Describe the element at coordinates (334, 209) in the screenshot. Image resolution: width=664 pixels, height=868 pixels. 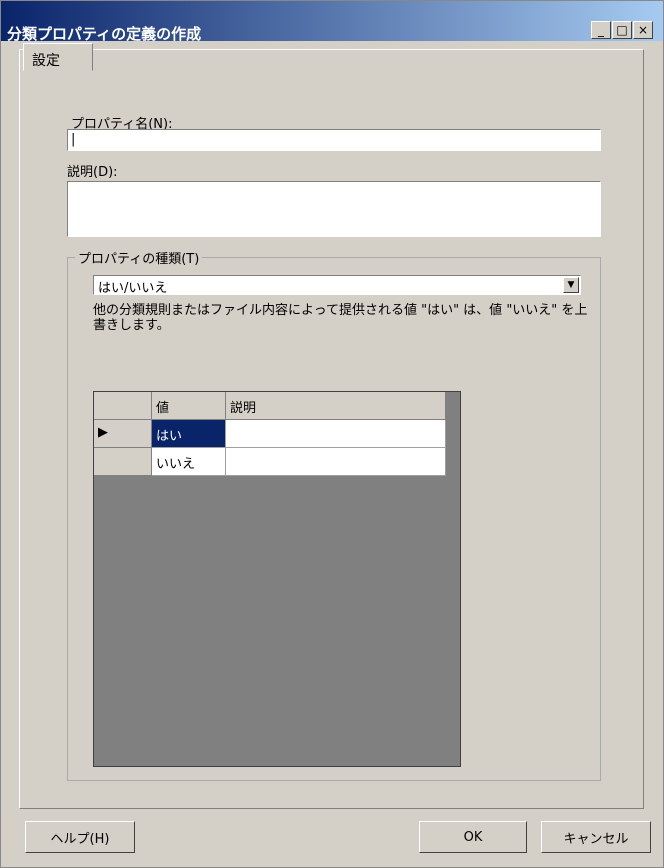
I see `description-input` at that location.